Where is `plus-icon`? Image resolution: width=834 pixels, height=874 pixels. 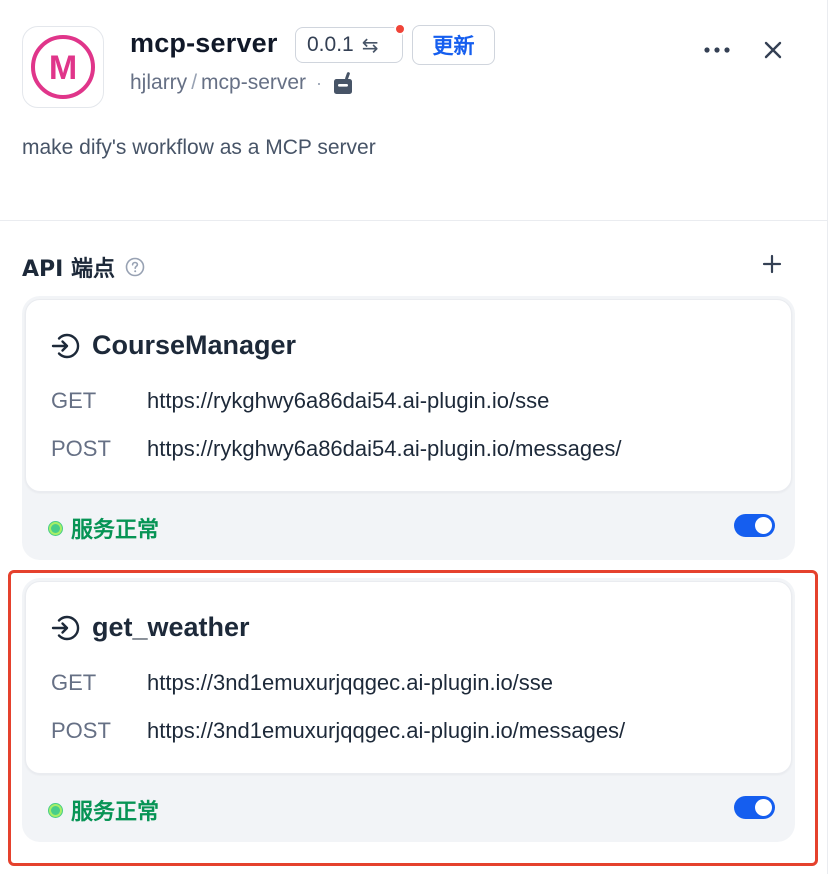 plus-icon is located at coordinates (772, 264).